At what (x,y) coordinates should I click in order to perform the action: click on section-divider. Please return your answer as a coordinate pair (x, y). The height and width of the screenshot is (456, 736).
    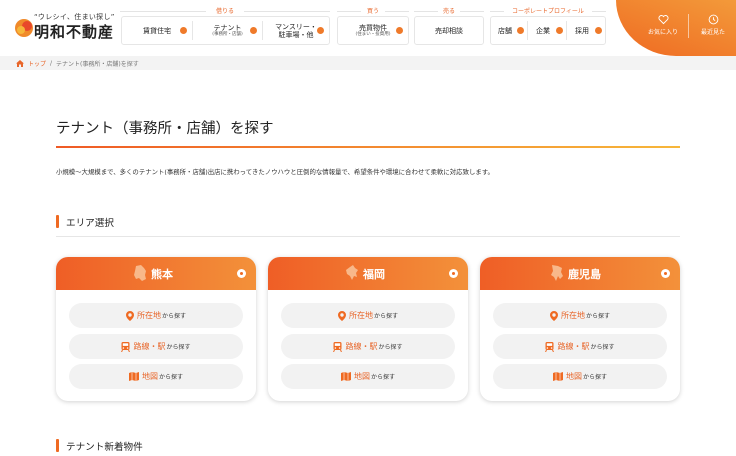
    Looking at the image, I should click on (368, 236).